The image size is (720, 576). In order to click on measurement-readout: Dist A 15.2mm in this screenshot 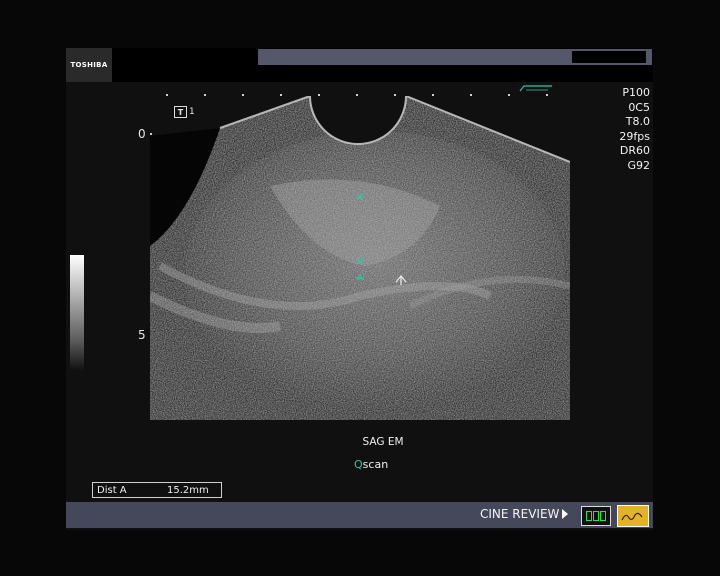, I will do `click(157, 490)`.